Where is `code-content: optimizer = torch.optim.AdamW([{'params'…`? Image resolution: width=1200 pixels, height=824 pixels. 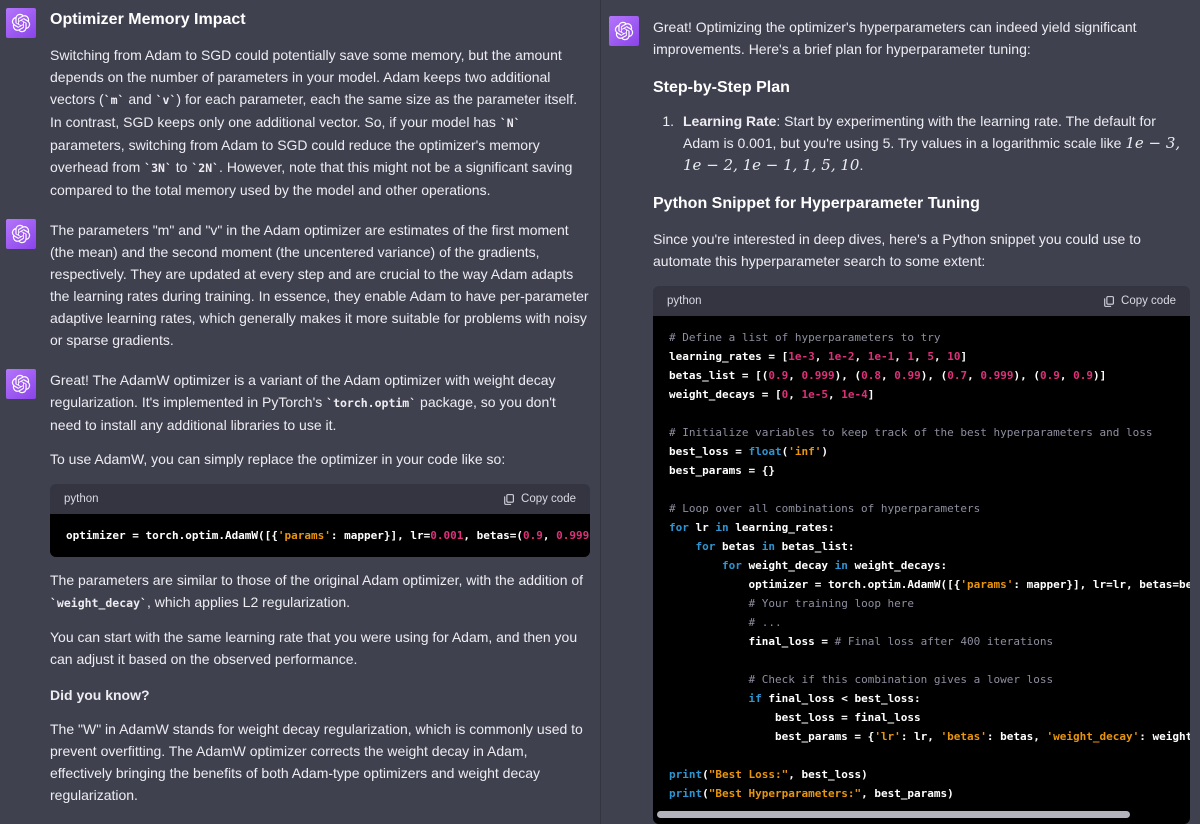 code-content: optimizer = torch.optim.AdamW([{'params'… is located at coordinates (320, 535).